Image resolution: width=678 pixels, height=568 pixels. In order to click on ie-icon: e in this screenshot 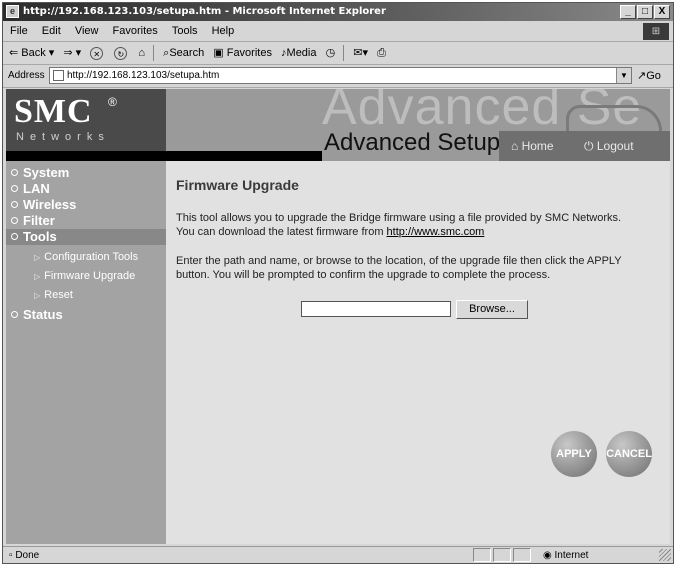, I will do `click(12, 11)`.